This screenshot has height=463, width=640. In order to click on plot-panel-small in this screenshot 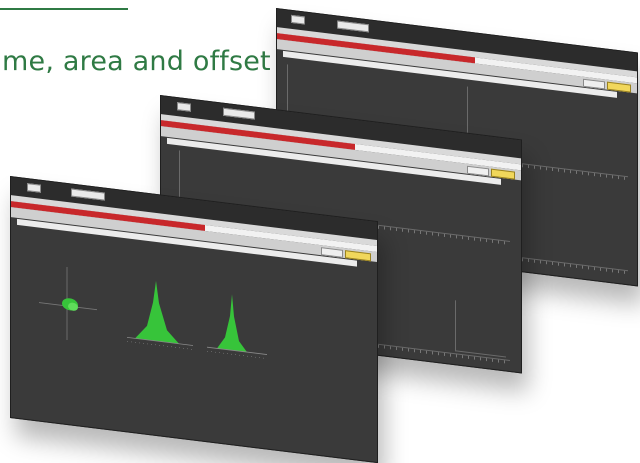, I will do `click(480, 329)`.